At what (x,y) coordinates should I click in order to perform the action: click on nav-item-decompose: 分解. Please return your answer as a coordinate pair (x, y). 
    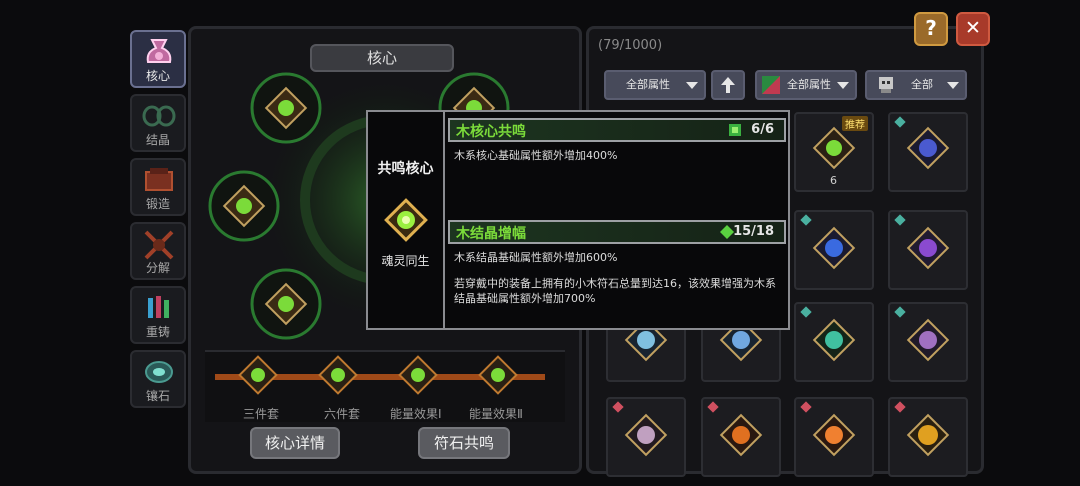
    Looking at the image, I should click on (158, 251).